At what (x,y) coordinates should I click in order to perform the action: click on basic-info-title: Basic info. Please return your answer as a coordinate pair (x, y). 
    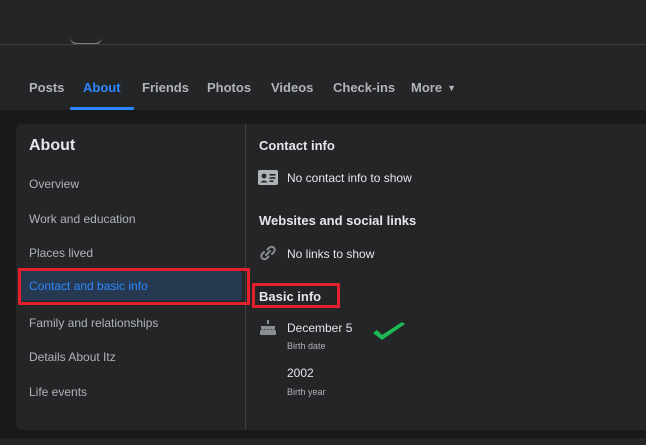
    Looking at the image, I should click on (290, 296).